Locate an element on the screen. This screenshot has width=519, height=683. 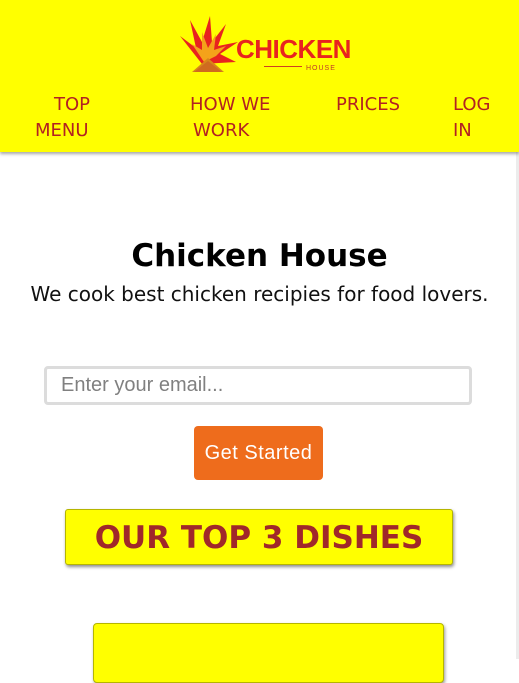
nav-log-in-line1: LOG is located at coordinates (472, 104).